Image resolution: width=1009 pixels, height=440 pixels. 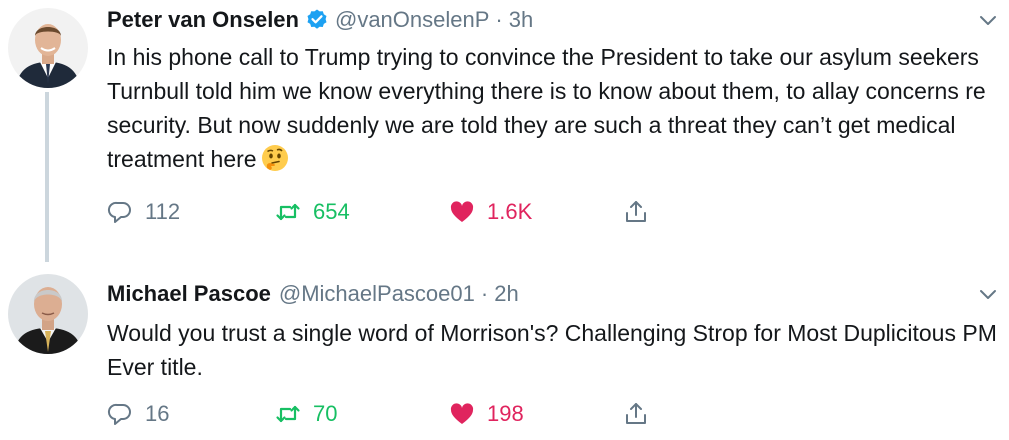 What do you see at coordinates (163, 211) in the screenshot?
I see `reply-count: 112` at bounding box center [163, 211].